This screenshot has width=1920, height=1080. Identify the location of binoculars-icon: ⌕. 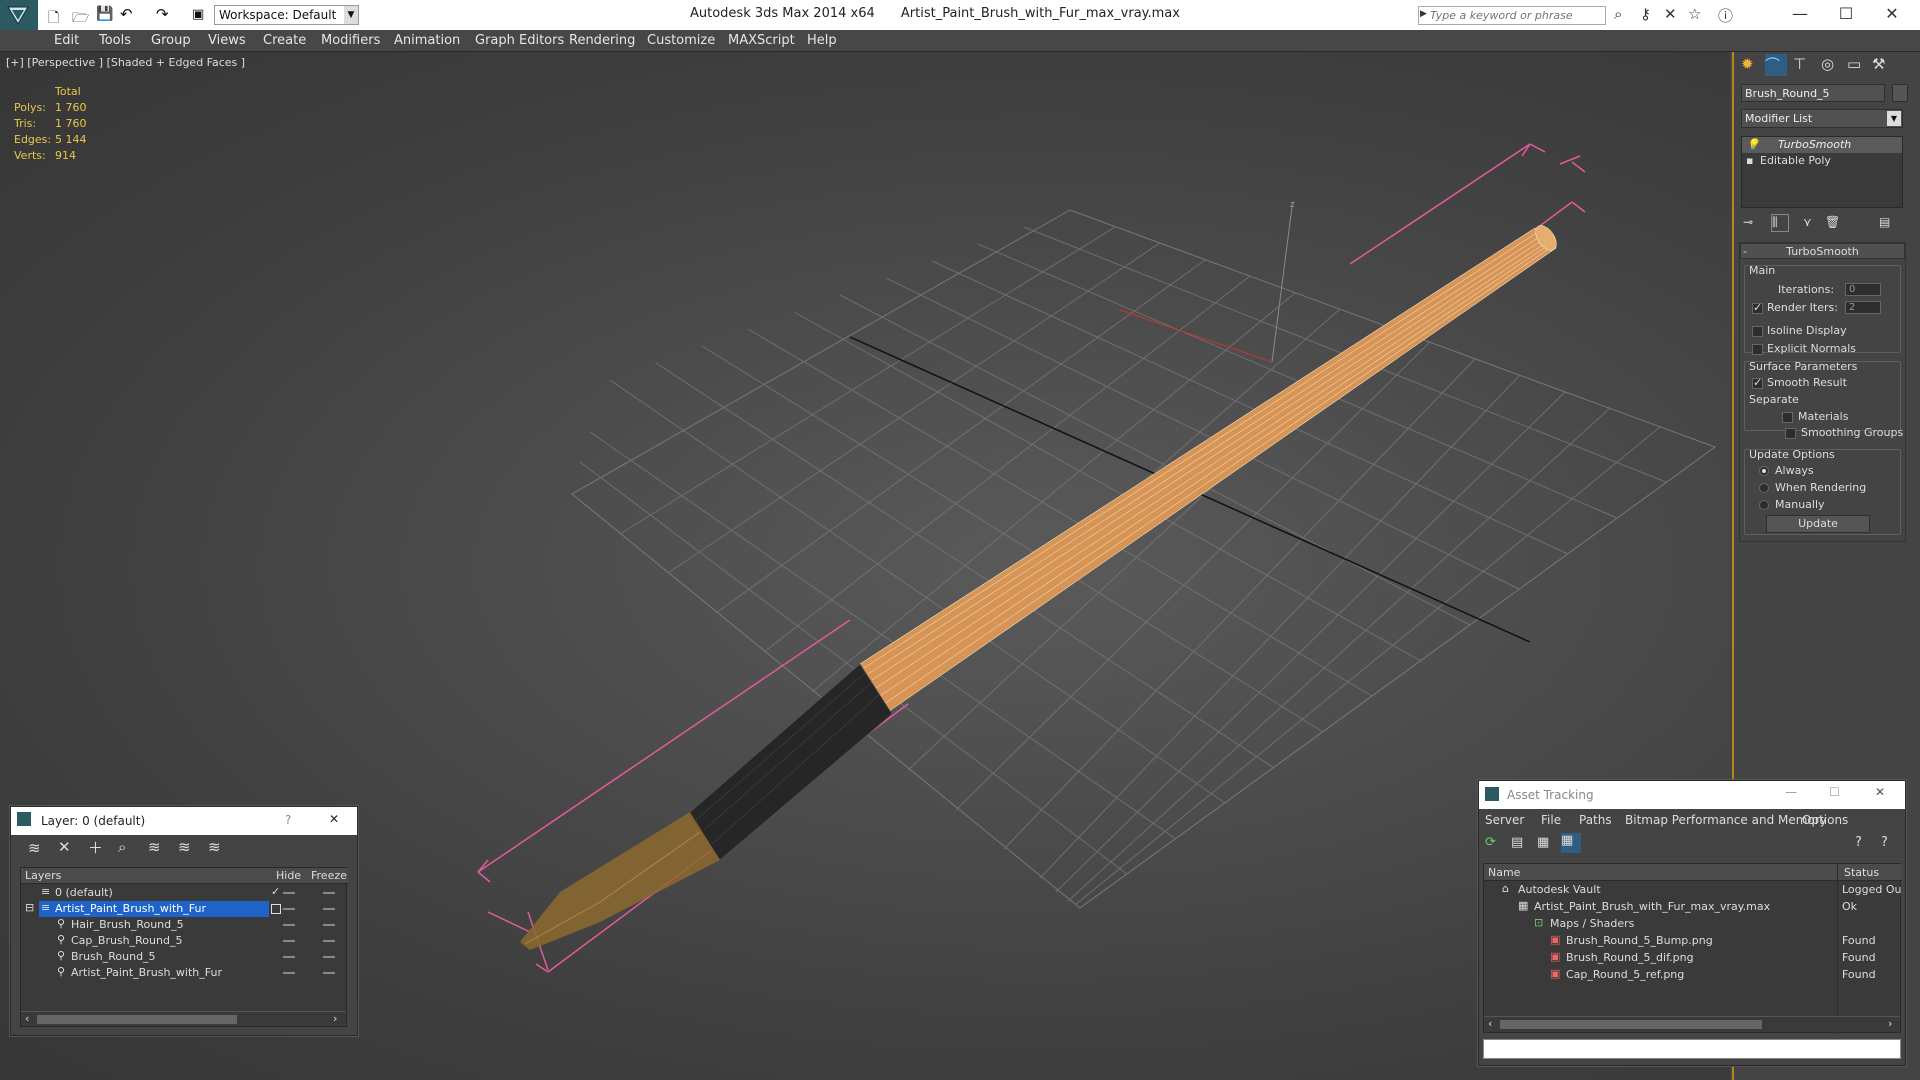
(1618, 14).